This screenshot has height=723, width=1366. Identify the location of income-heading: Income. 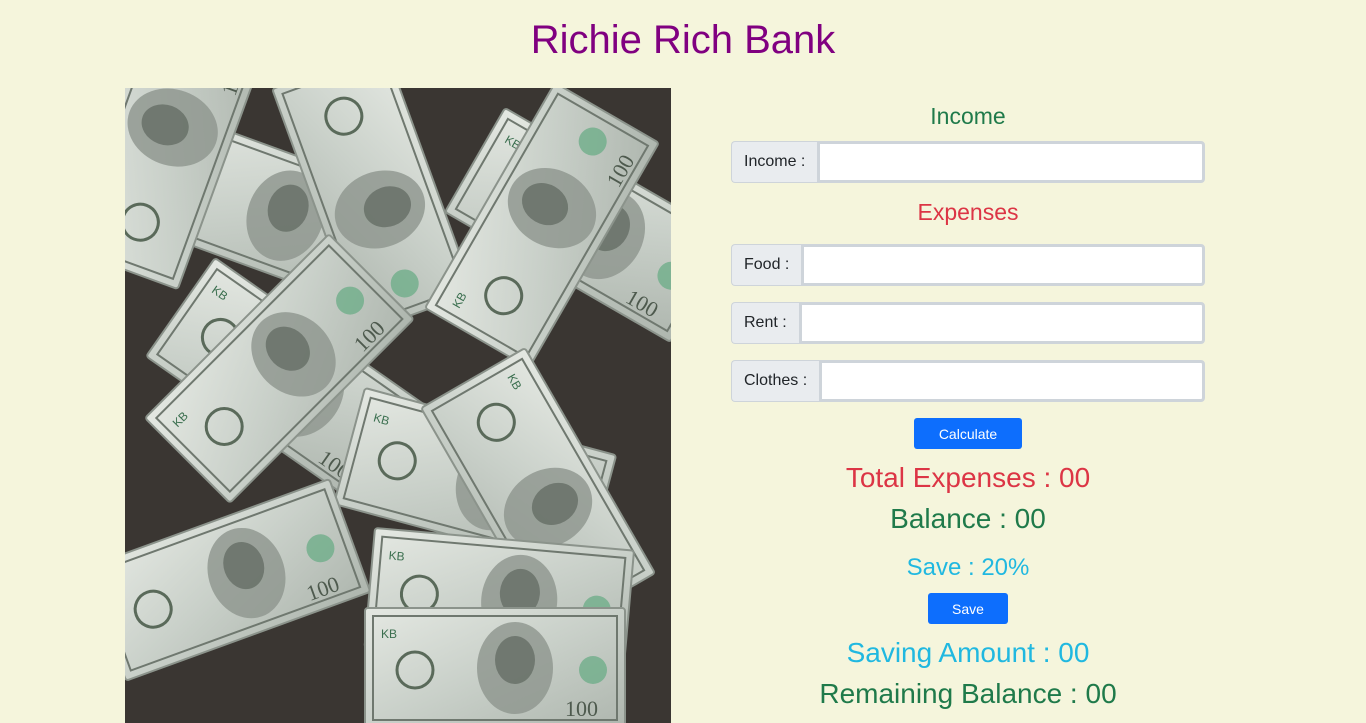
(968, 116).